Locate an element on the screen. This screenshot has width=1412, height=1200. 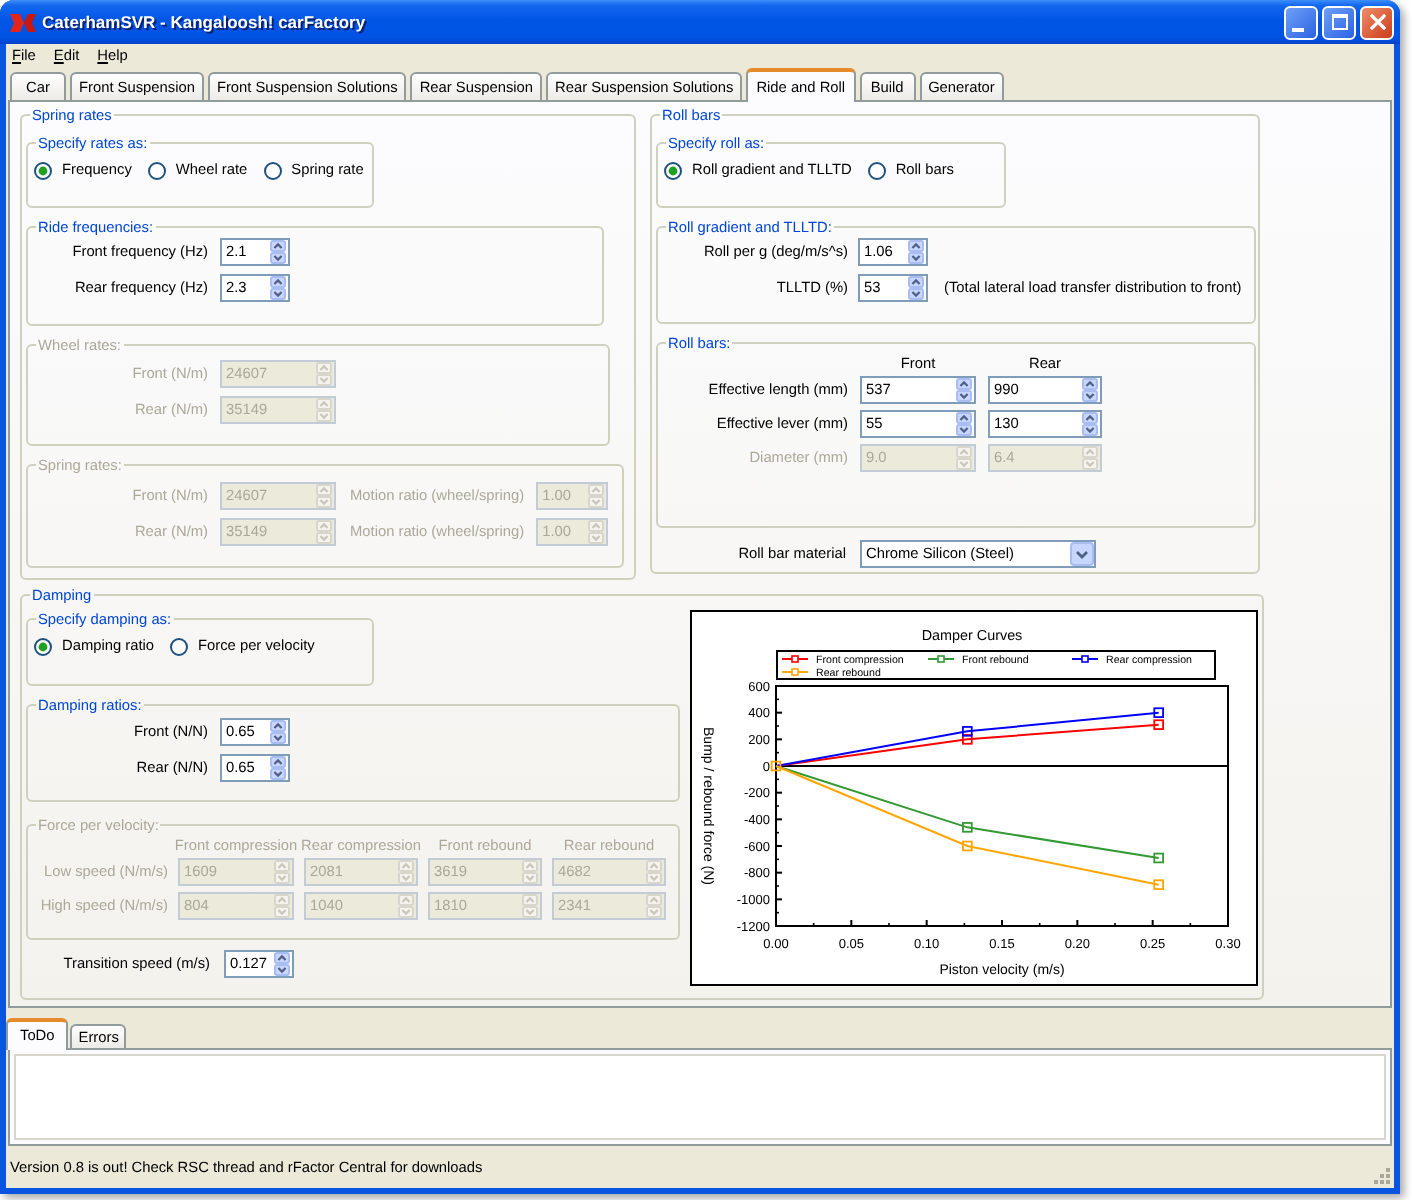
close-button is located at coordinates (1377, 22).